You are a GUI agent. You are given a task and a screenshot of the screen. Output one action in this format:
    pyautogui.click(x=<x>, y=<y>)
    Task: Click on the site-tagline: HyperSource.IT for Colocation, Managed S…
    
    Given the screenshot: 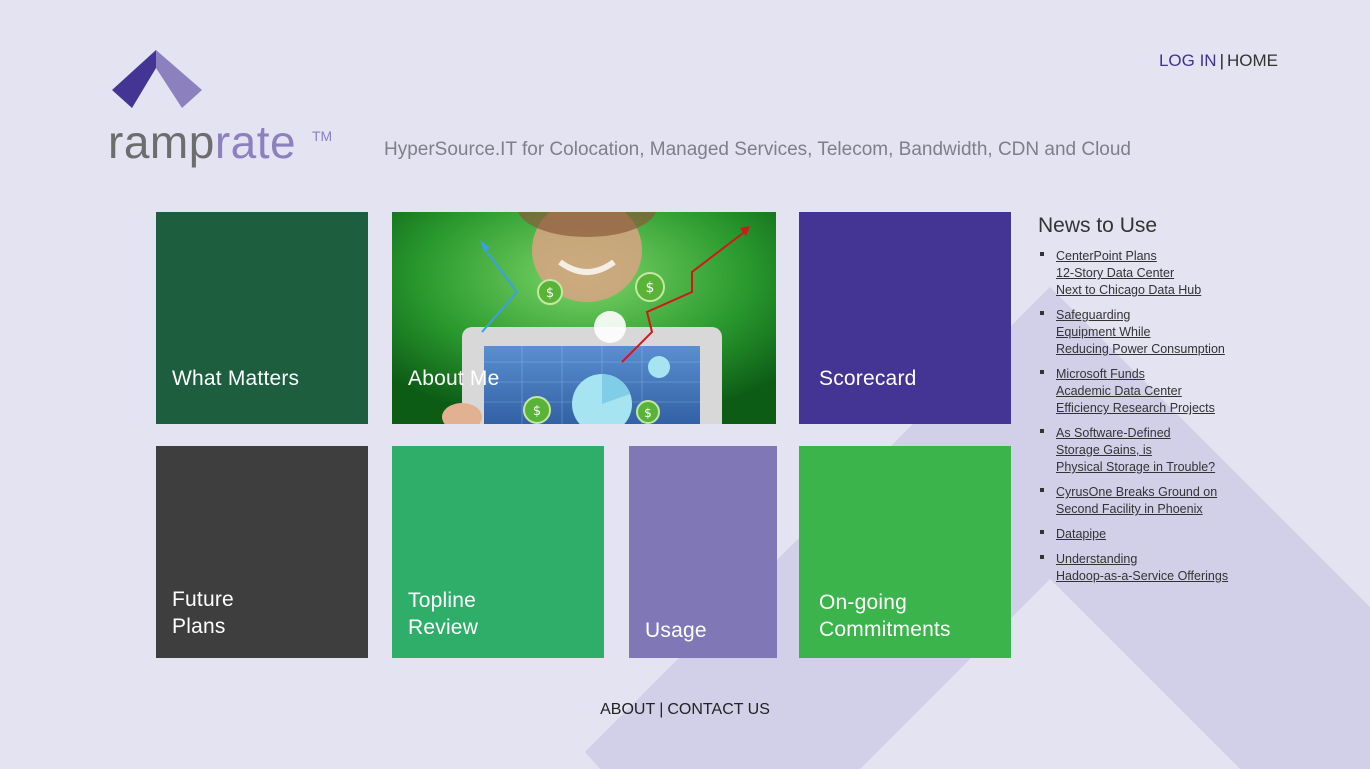 What is the action you would take?
    pyautogui.click(x=758, y=149)
    